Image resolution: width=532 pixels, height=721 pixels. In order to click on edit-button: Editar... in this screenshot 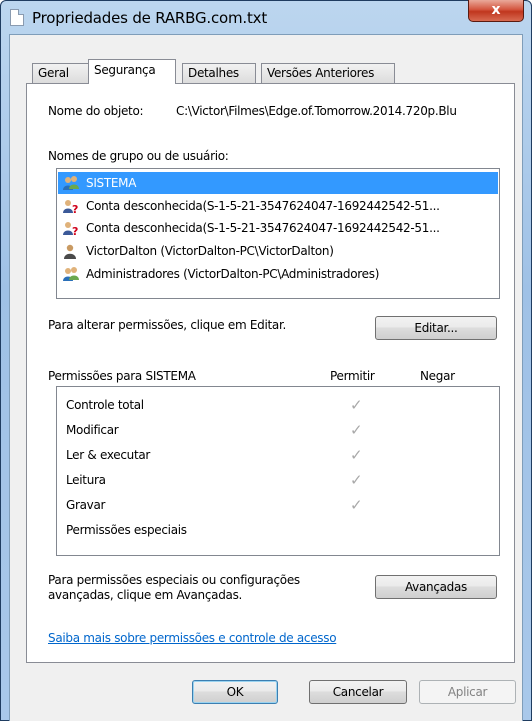, I will do `click(436, 328)`.